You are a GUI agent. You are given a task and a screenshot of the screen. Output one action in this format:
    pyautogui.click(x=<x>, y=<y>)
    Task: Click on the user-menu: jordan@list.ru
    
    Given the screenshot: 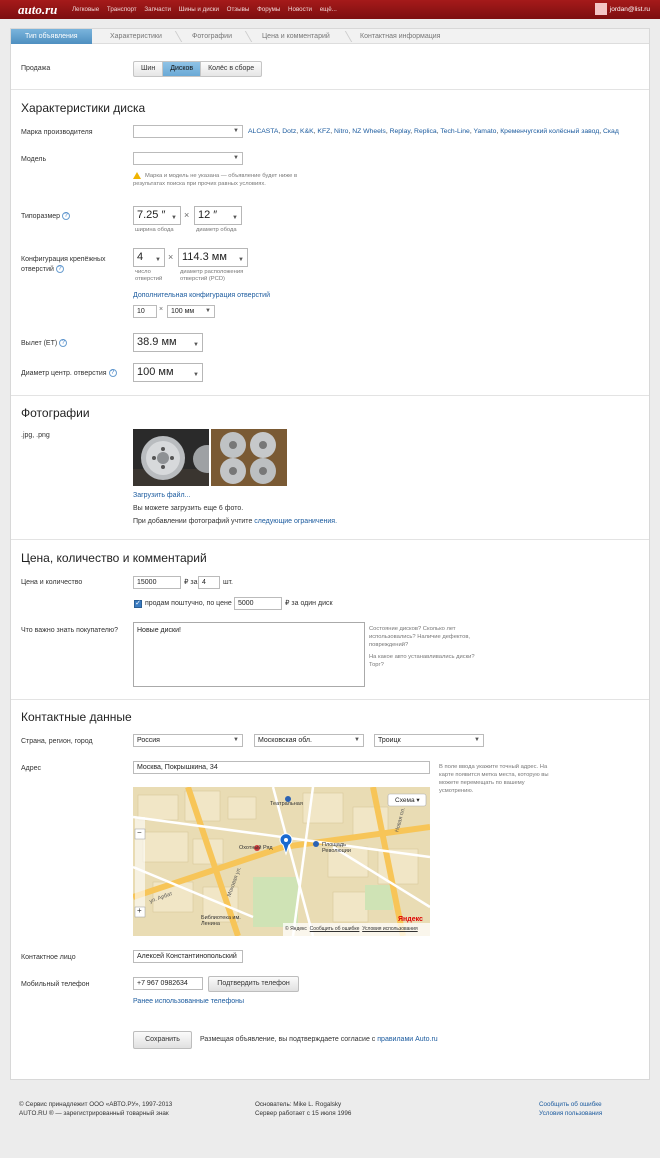 What is the action you would take?
    pyautogui.click(x=622, y=9)
    